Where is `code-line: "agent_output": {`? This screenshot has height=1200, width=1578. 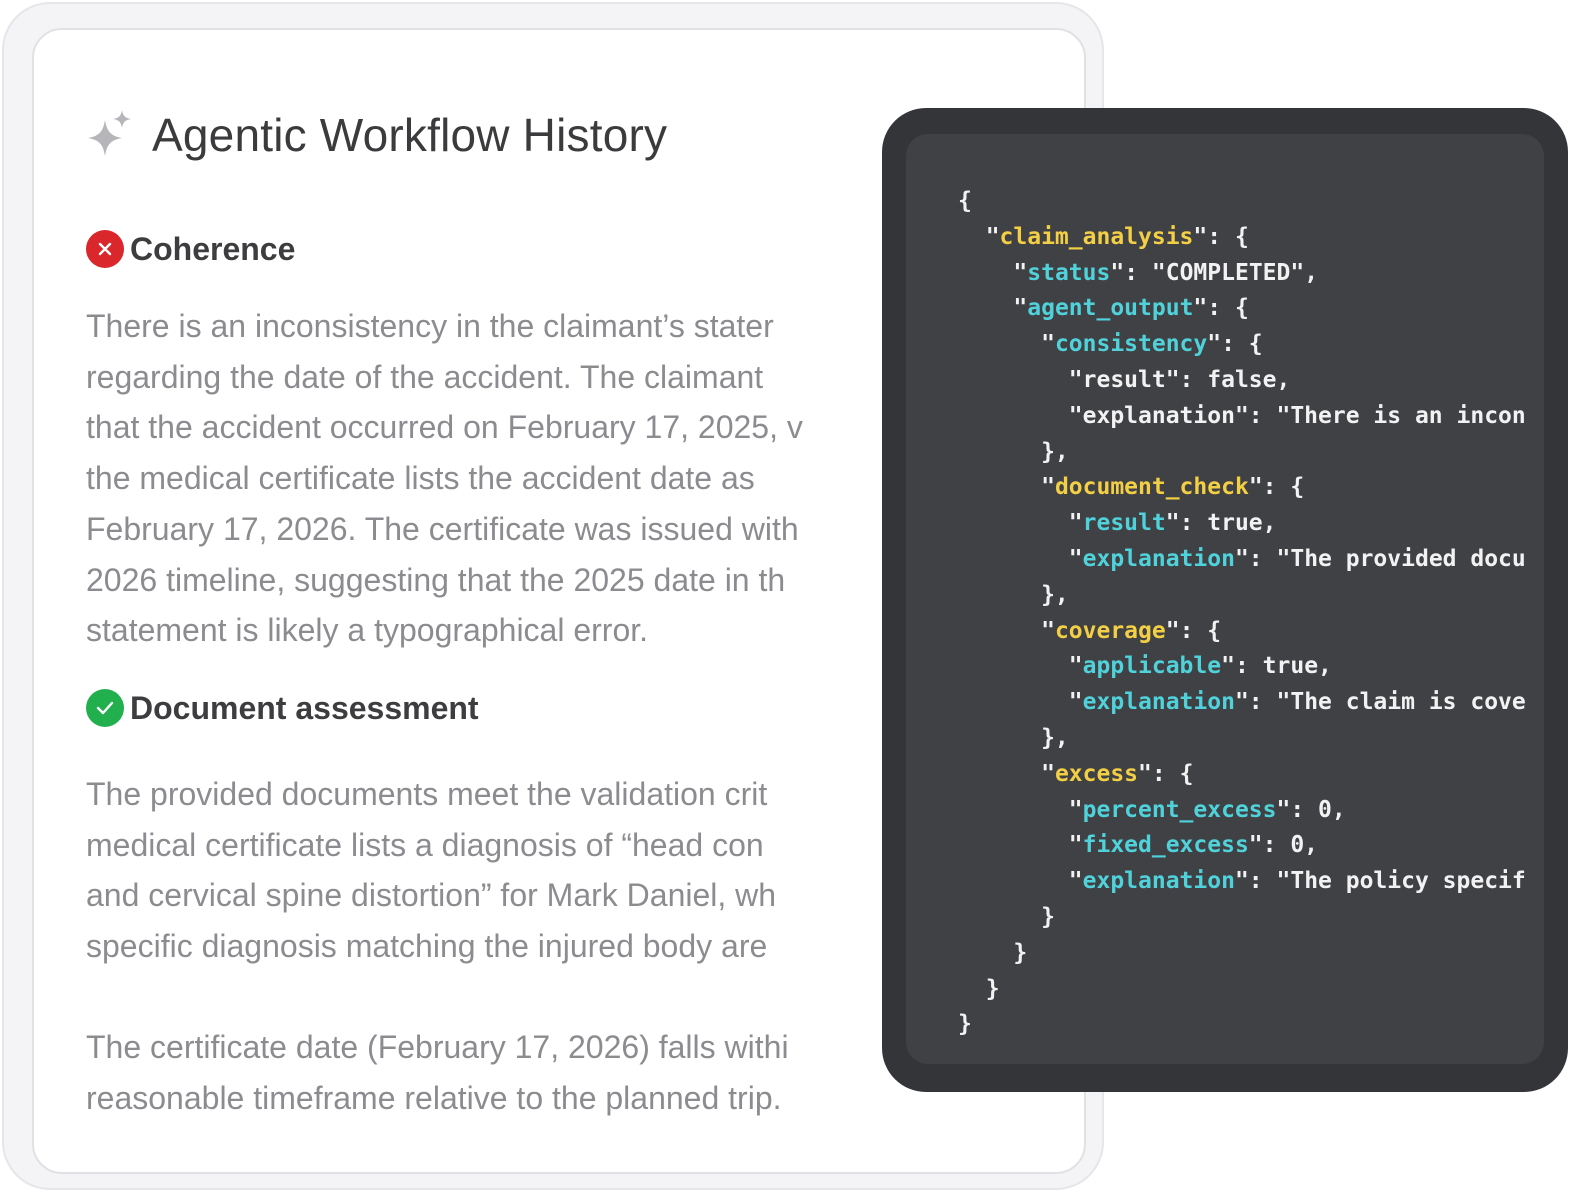 code-line: "agent_output": { is located at coordinates (1242, 309).